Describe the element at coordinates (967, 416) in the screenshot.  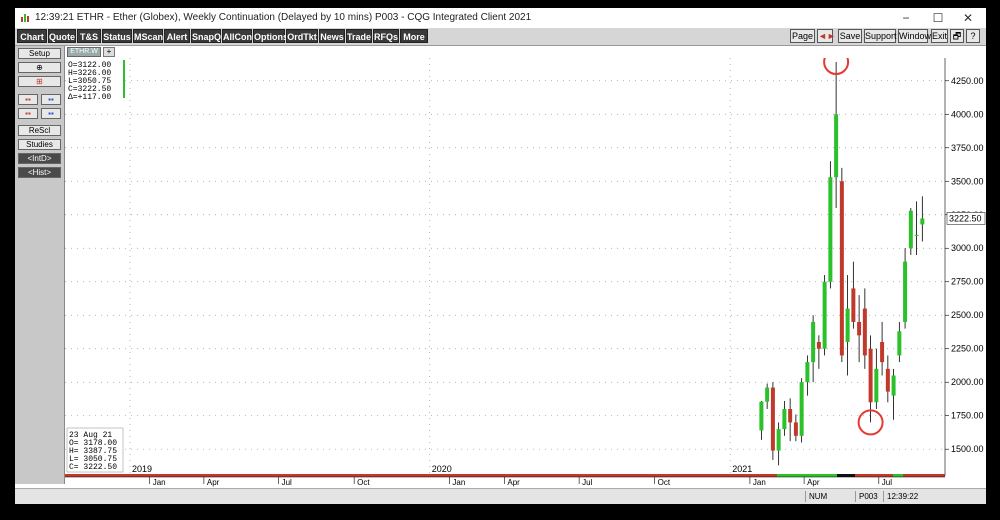
I see `y-tick-label: 1750.00` at that location.